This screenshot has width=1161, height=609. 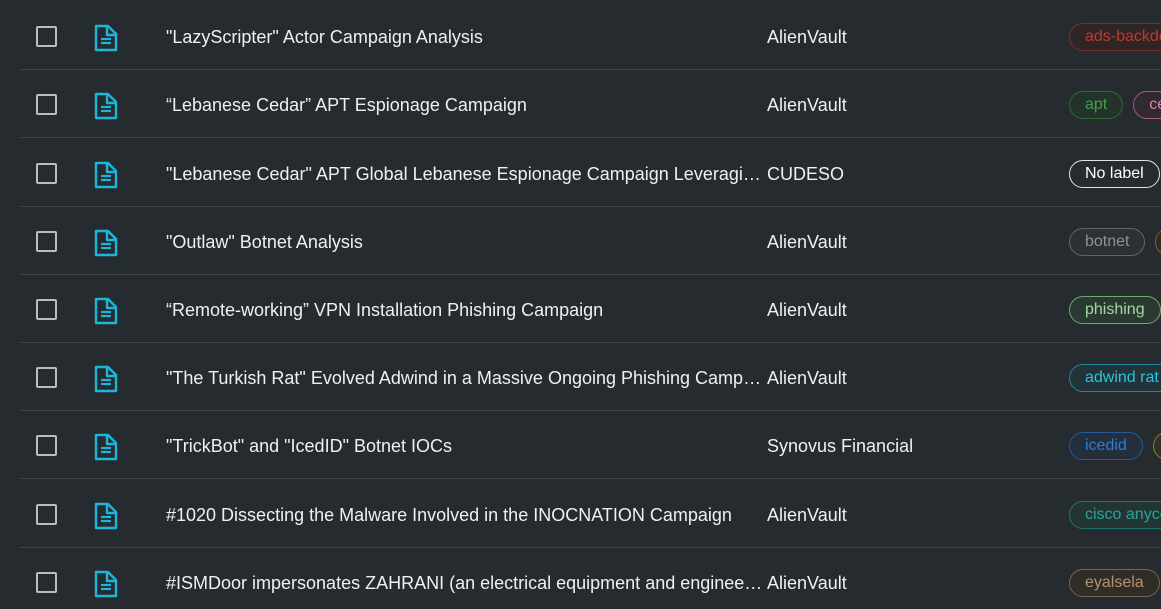 What do you see at coordinates (466, 37) in the screenshot?
I see `report-title: "LazyScripter" Actor Campaign Analysis` at bounding box center [466, 37].